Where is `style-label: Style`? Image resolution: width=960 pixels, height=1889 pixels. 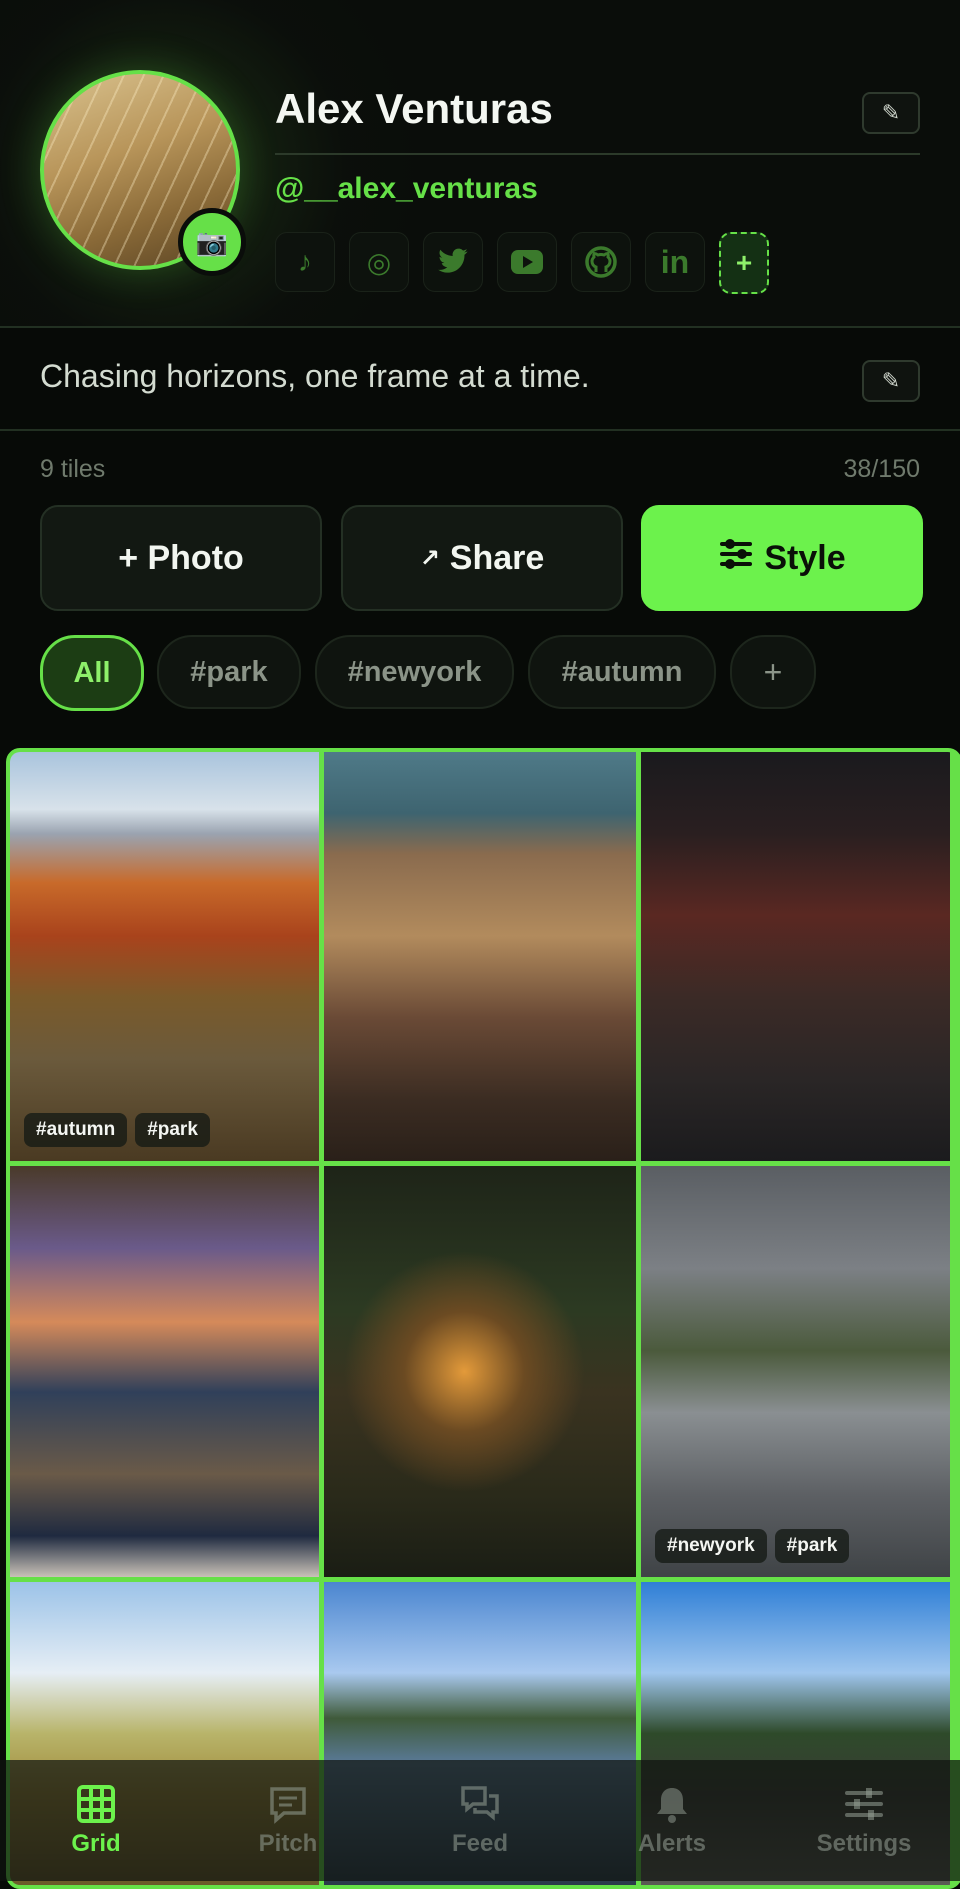 style-label: Style is located at coordinates (805, 557).